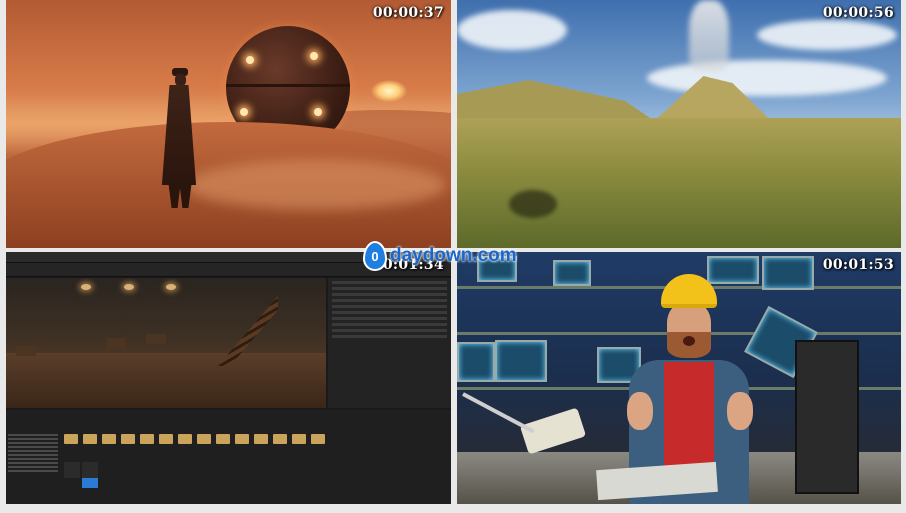 This screenshot has width=906, height=513. I want to click on ship-band, so click(288, 85).